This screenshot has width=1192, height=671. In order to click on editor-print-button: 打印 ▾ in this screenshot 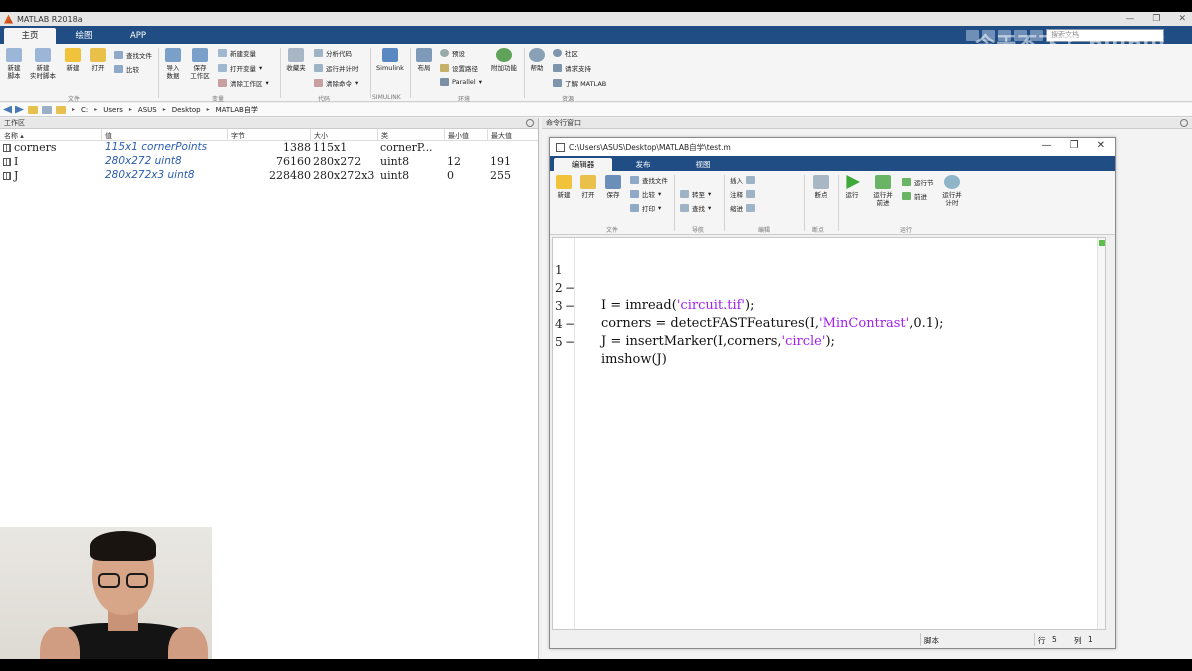, I will do `click(645, 208)`.